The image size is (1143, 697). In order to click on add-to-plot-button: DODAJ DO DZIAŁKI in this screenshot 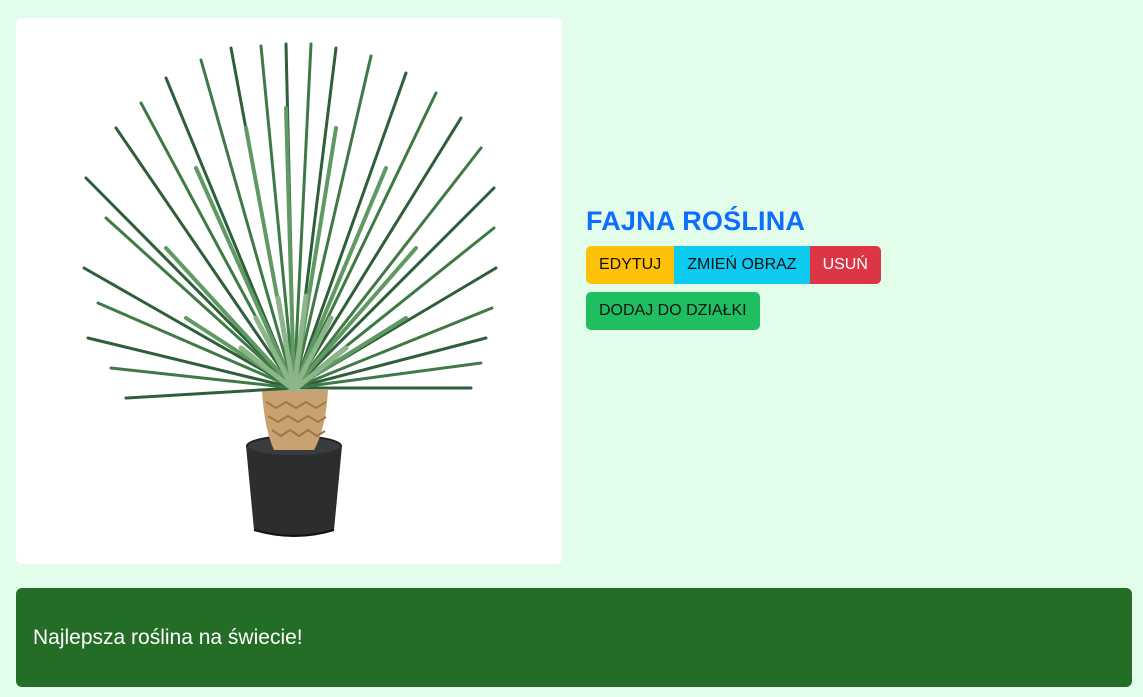, I will do `click(673, 311)`.